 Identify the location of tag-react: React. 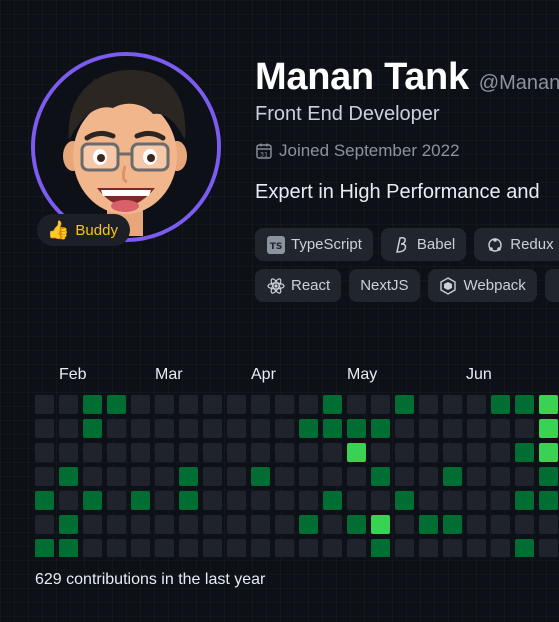
(298, 285).